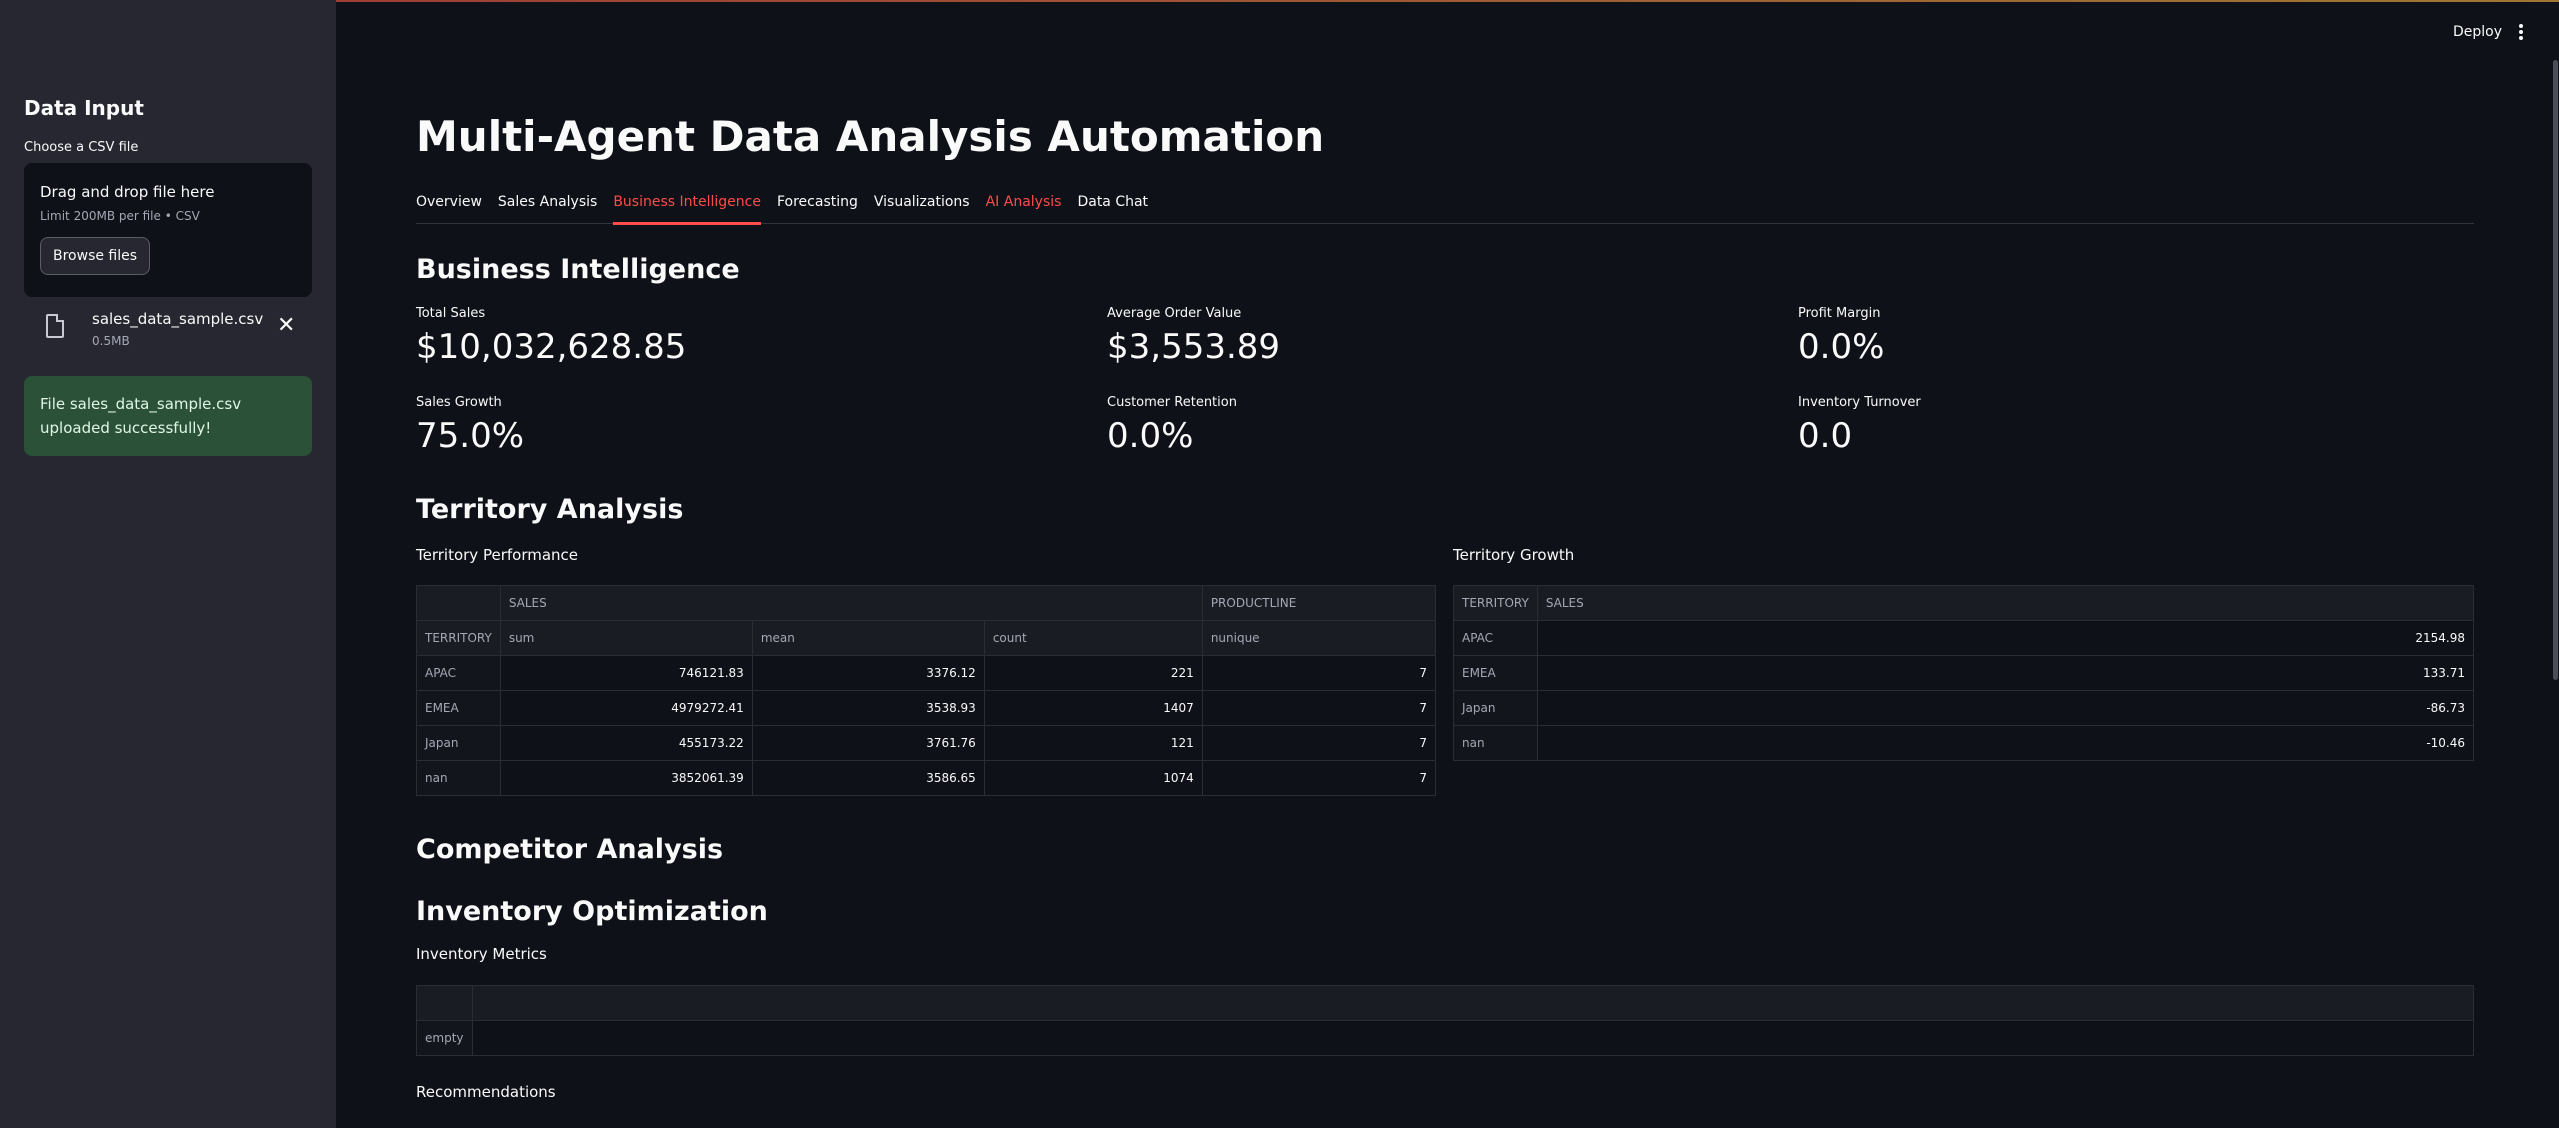 Image resolution: width=2559 pixels, height=1128 pixels. What do you see at coordinates (55, 326) in the screenshot?
I see `file-icon` at bounding box center [55, 326].